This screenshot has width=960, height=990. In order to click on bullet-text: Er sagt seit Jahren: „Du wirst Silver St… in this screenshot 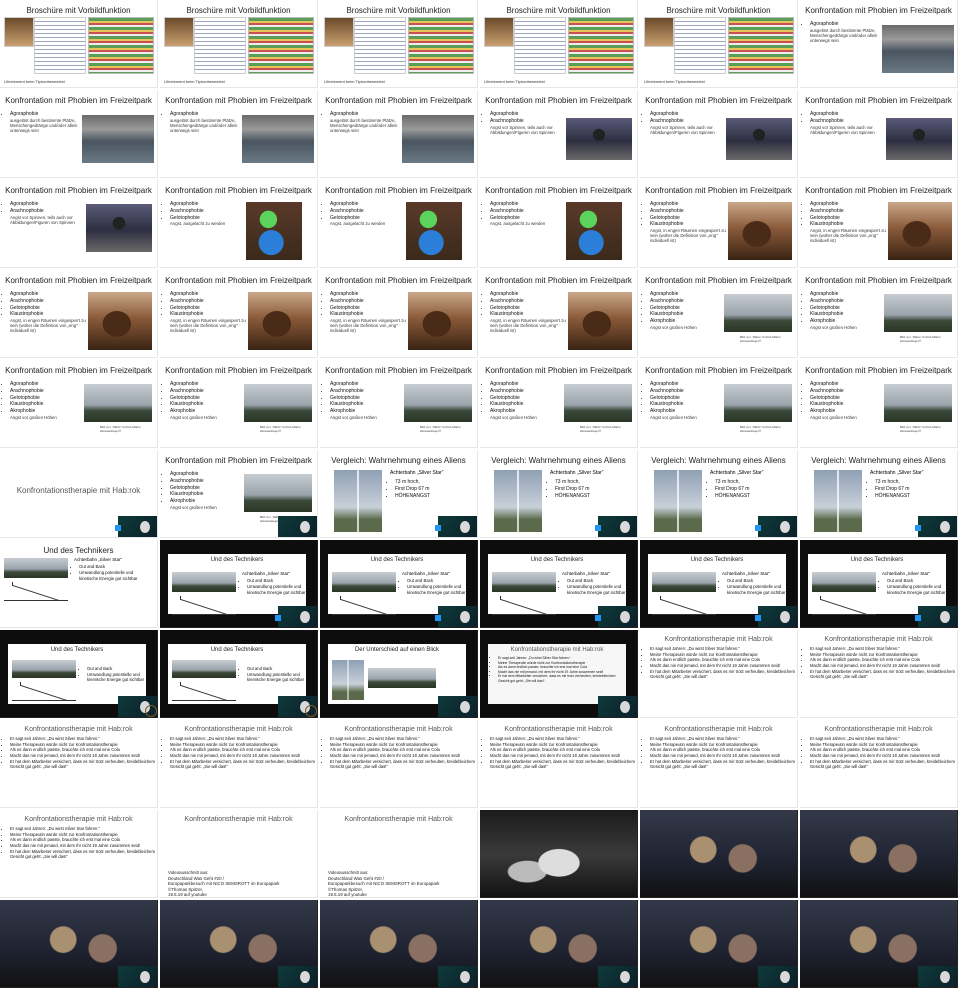, I will do `click(534, 658)`.